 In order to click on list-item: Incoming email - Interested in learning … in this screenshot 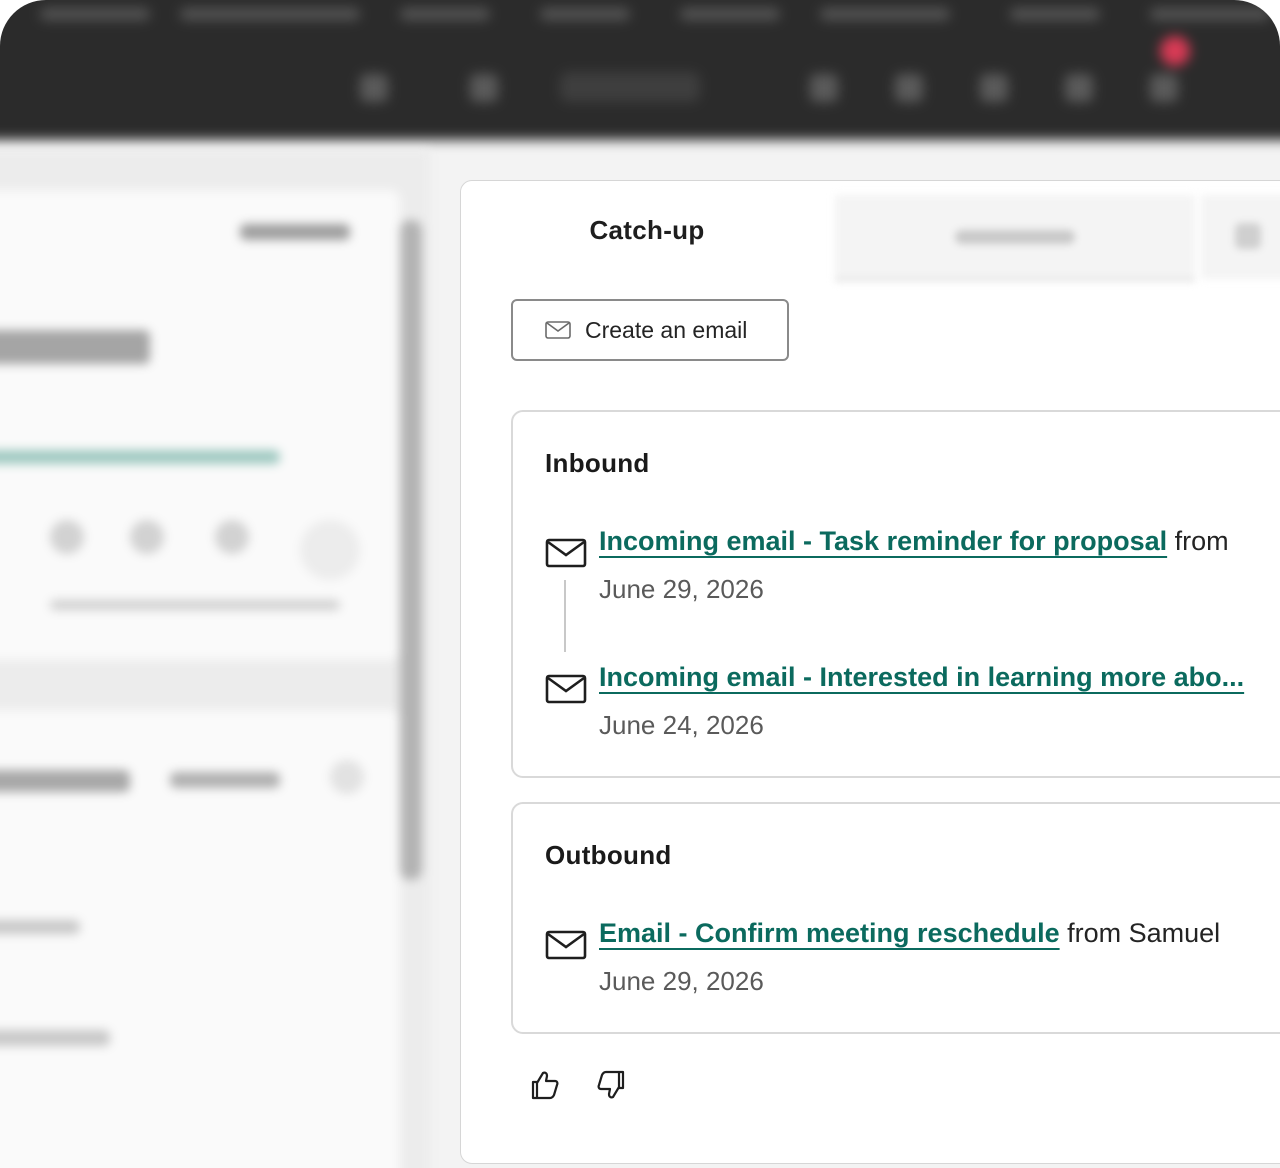, I will do `click(912, 712)`.